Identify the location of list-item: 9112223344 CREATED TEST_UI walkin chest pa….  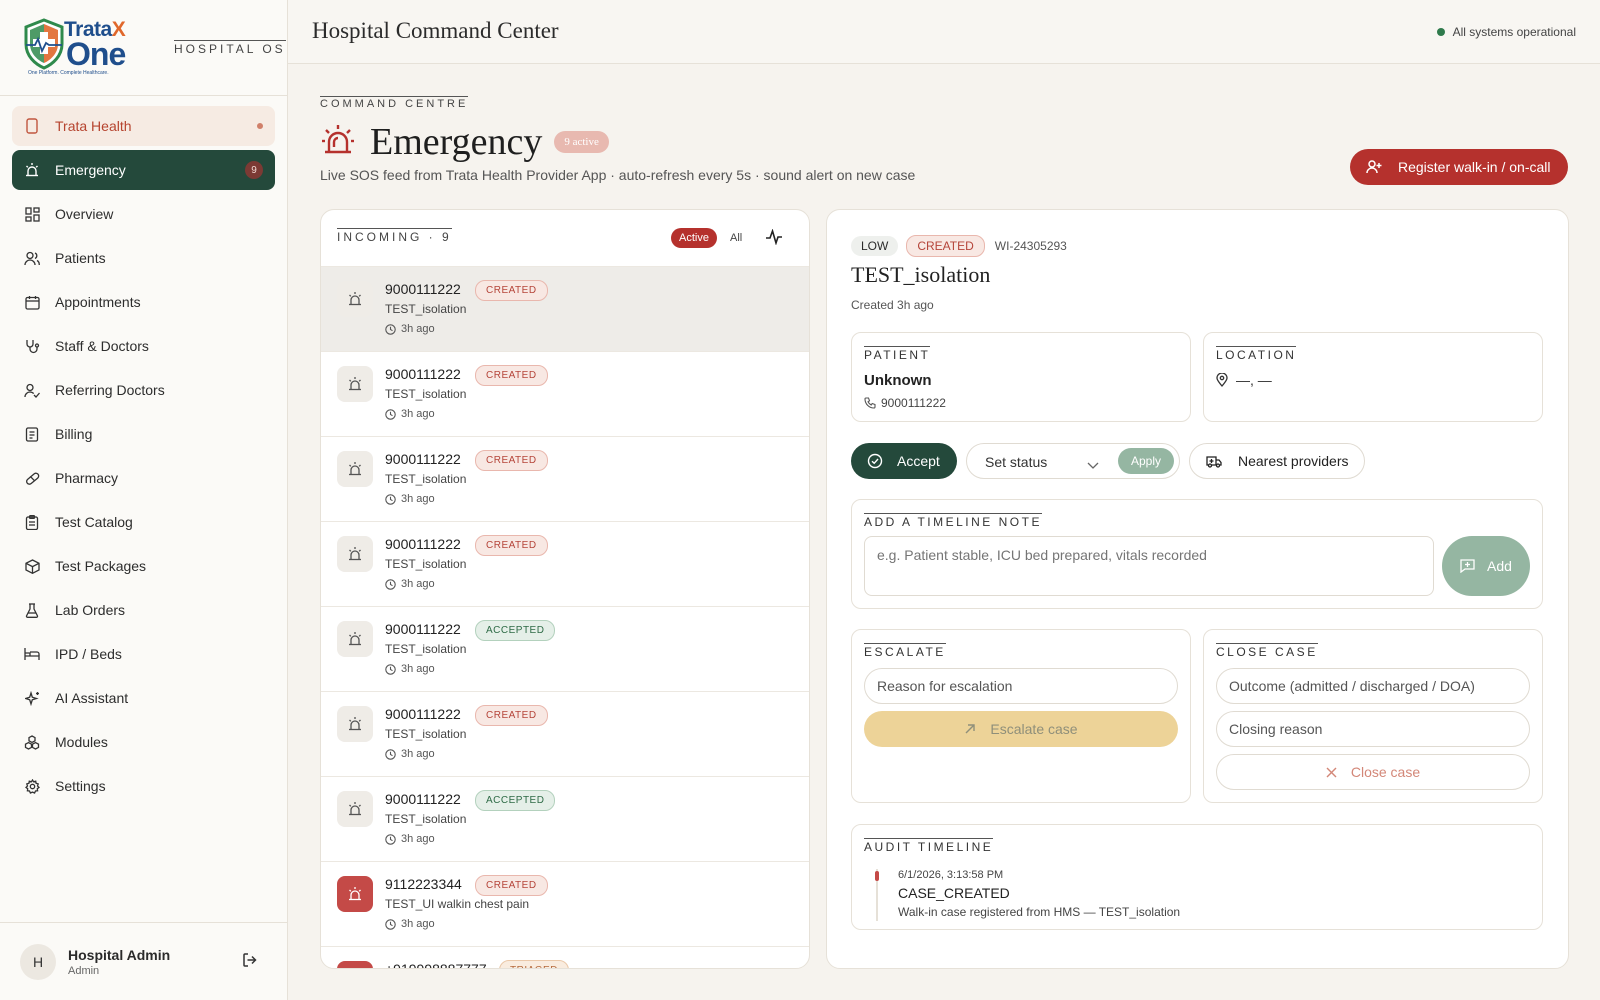
(565, 904).